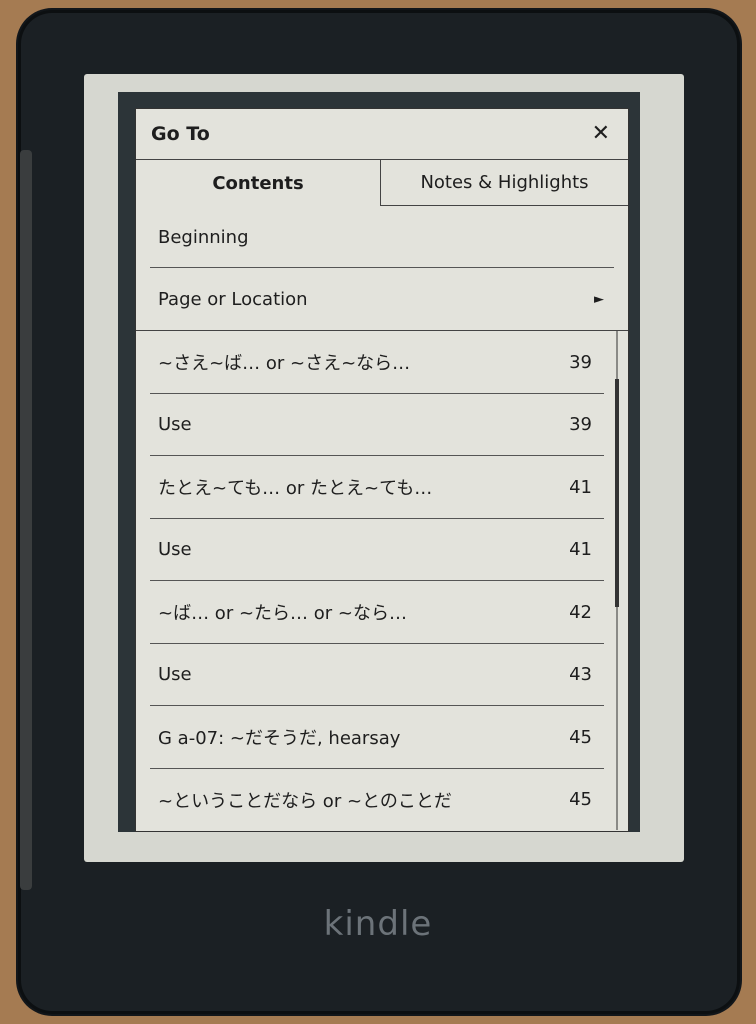 The image size is (756, 1024). I want to click on page-or-location-label: Page or Location, so click(233, 299).